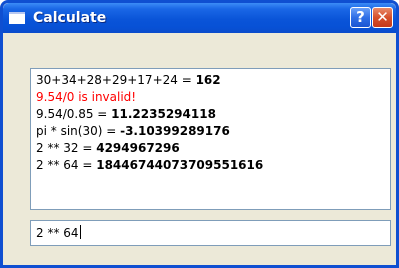  I want to click on expression-text: 2 ** 64 =, so click(66, 165).